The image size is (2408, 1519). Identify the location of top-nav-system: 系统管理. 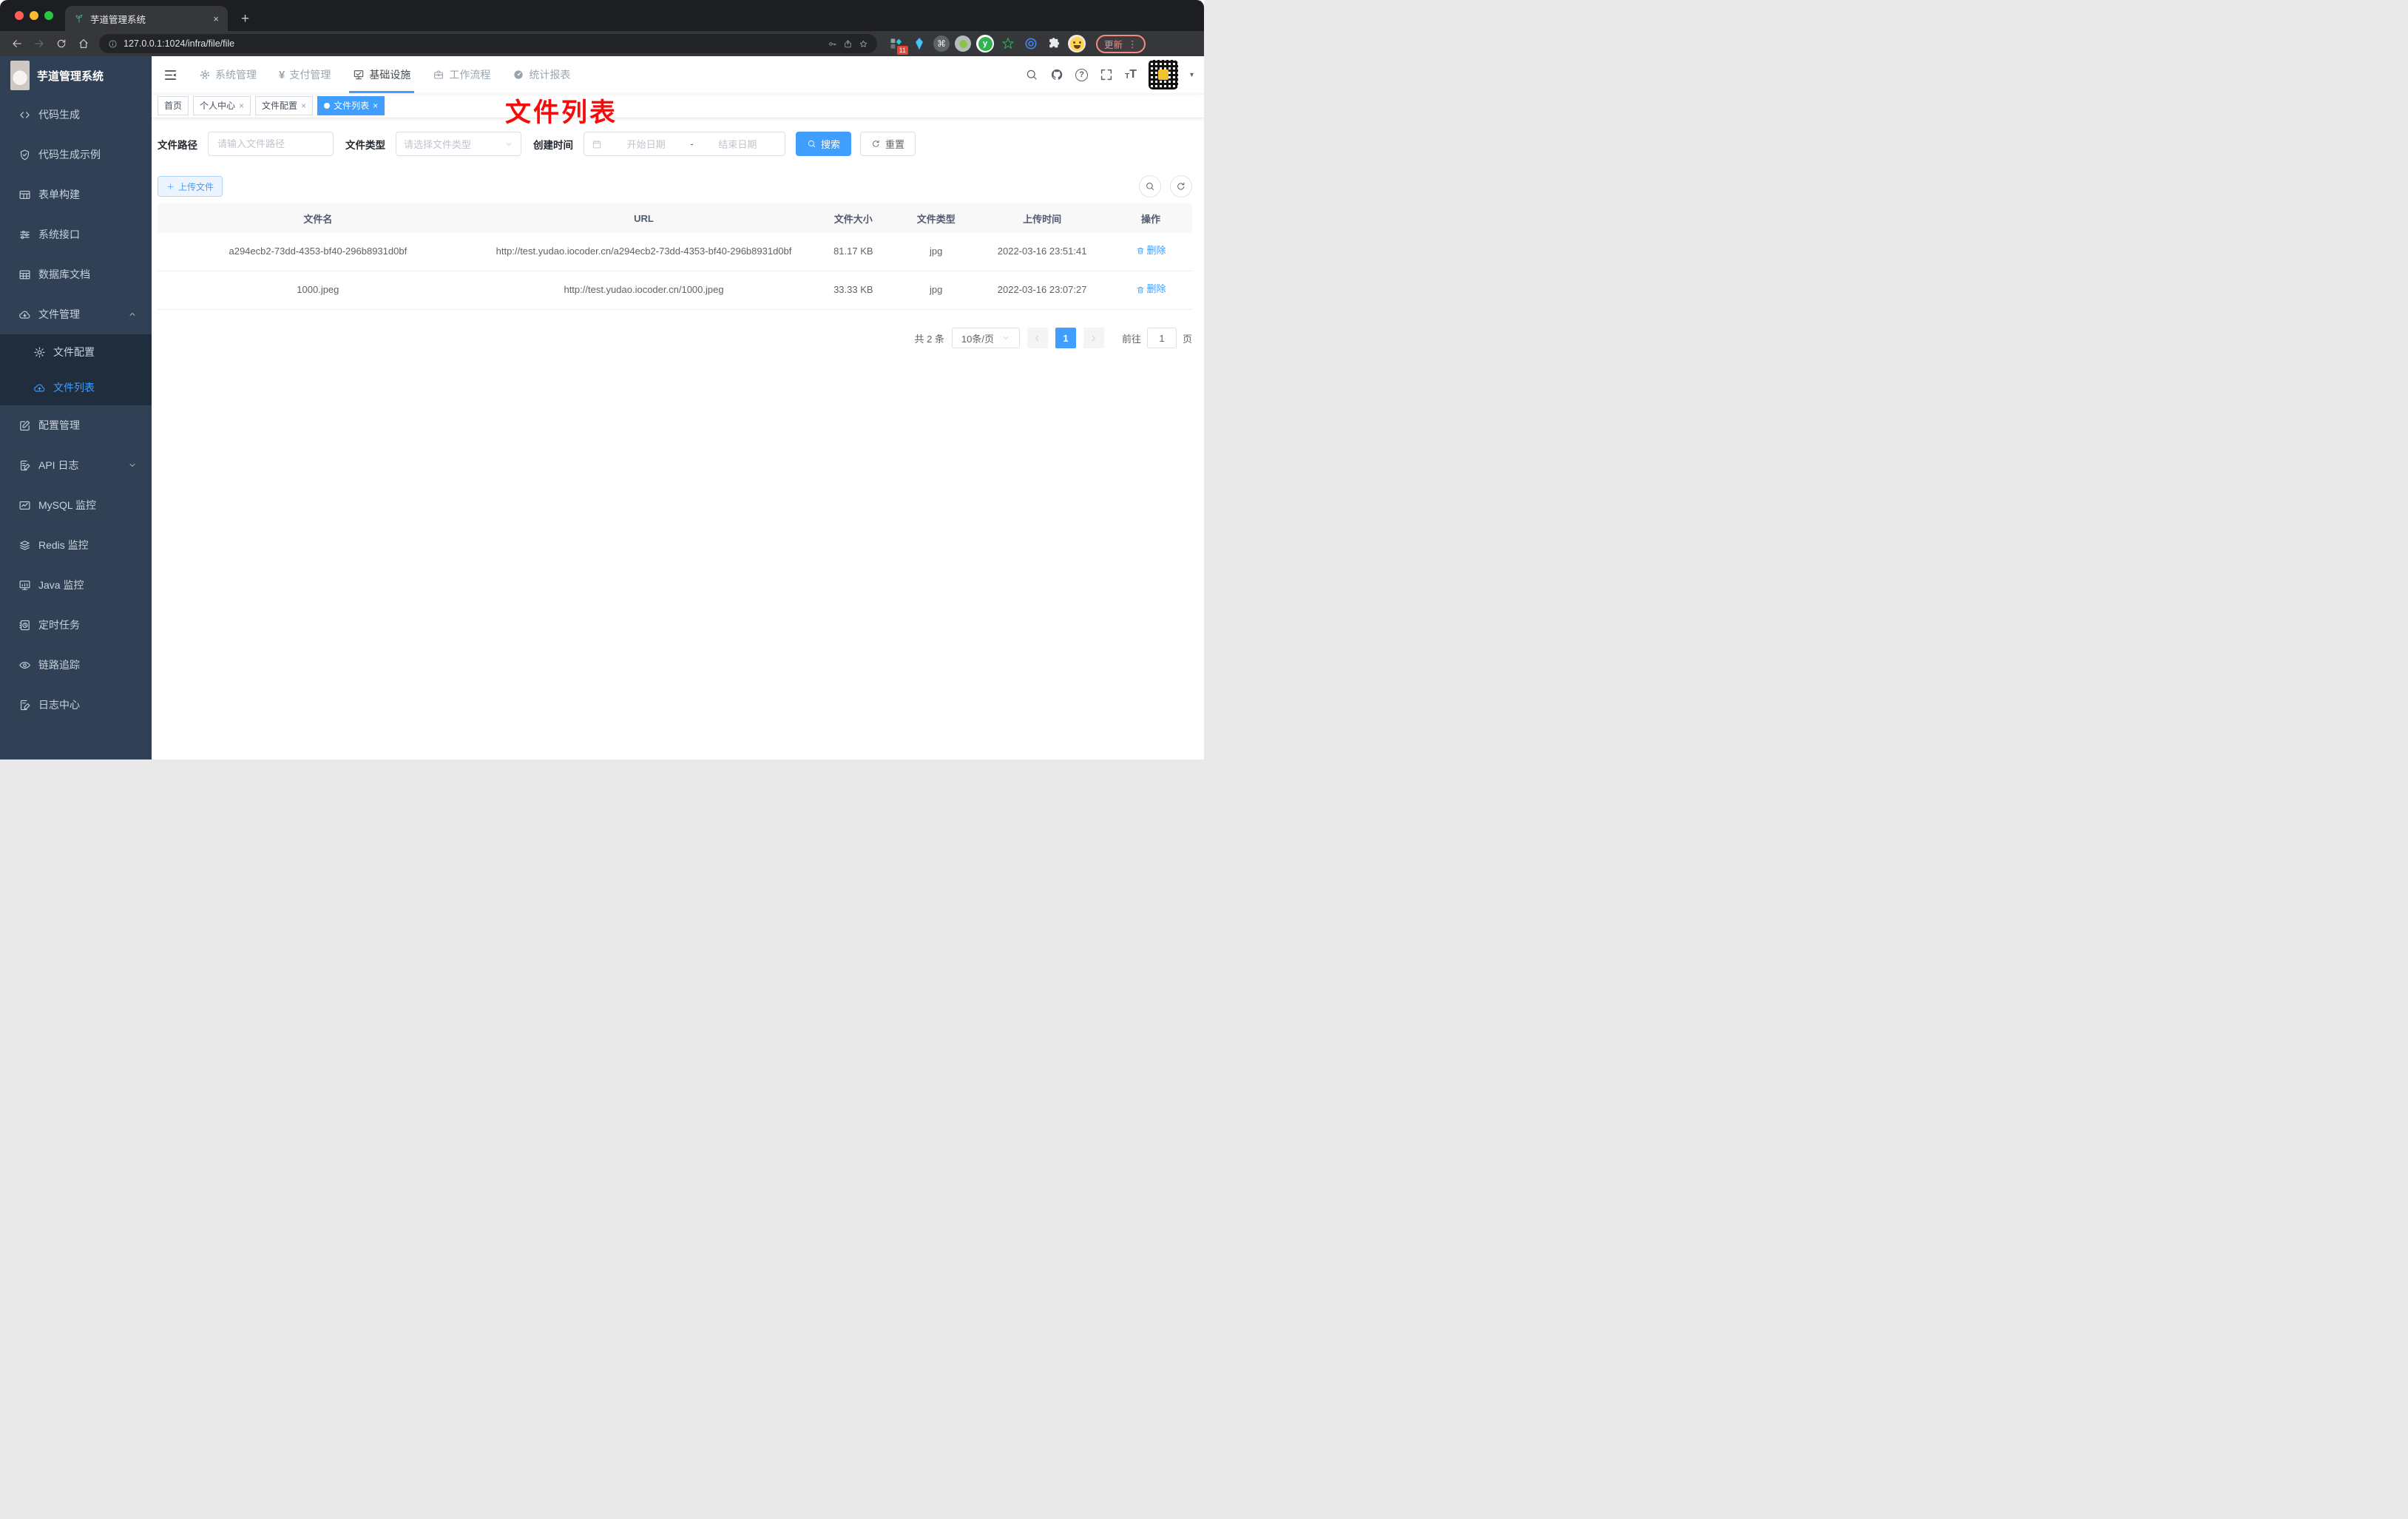
(228, 74).